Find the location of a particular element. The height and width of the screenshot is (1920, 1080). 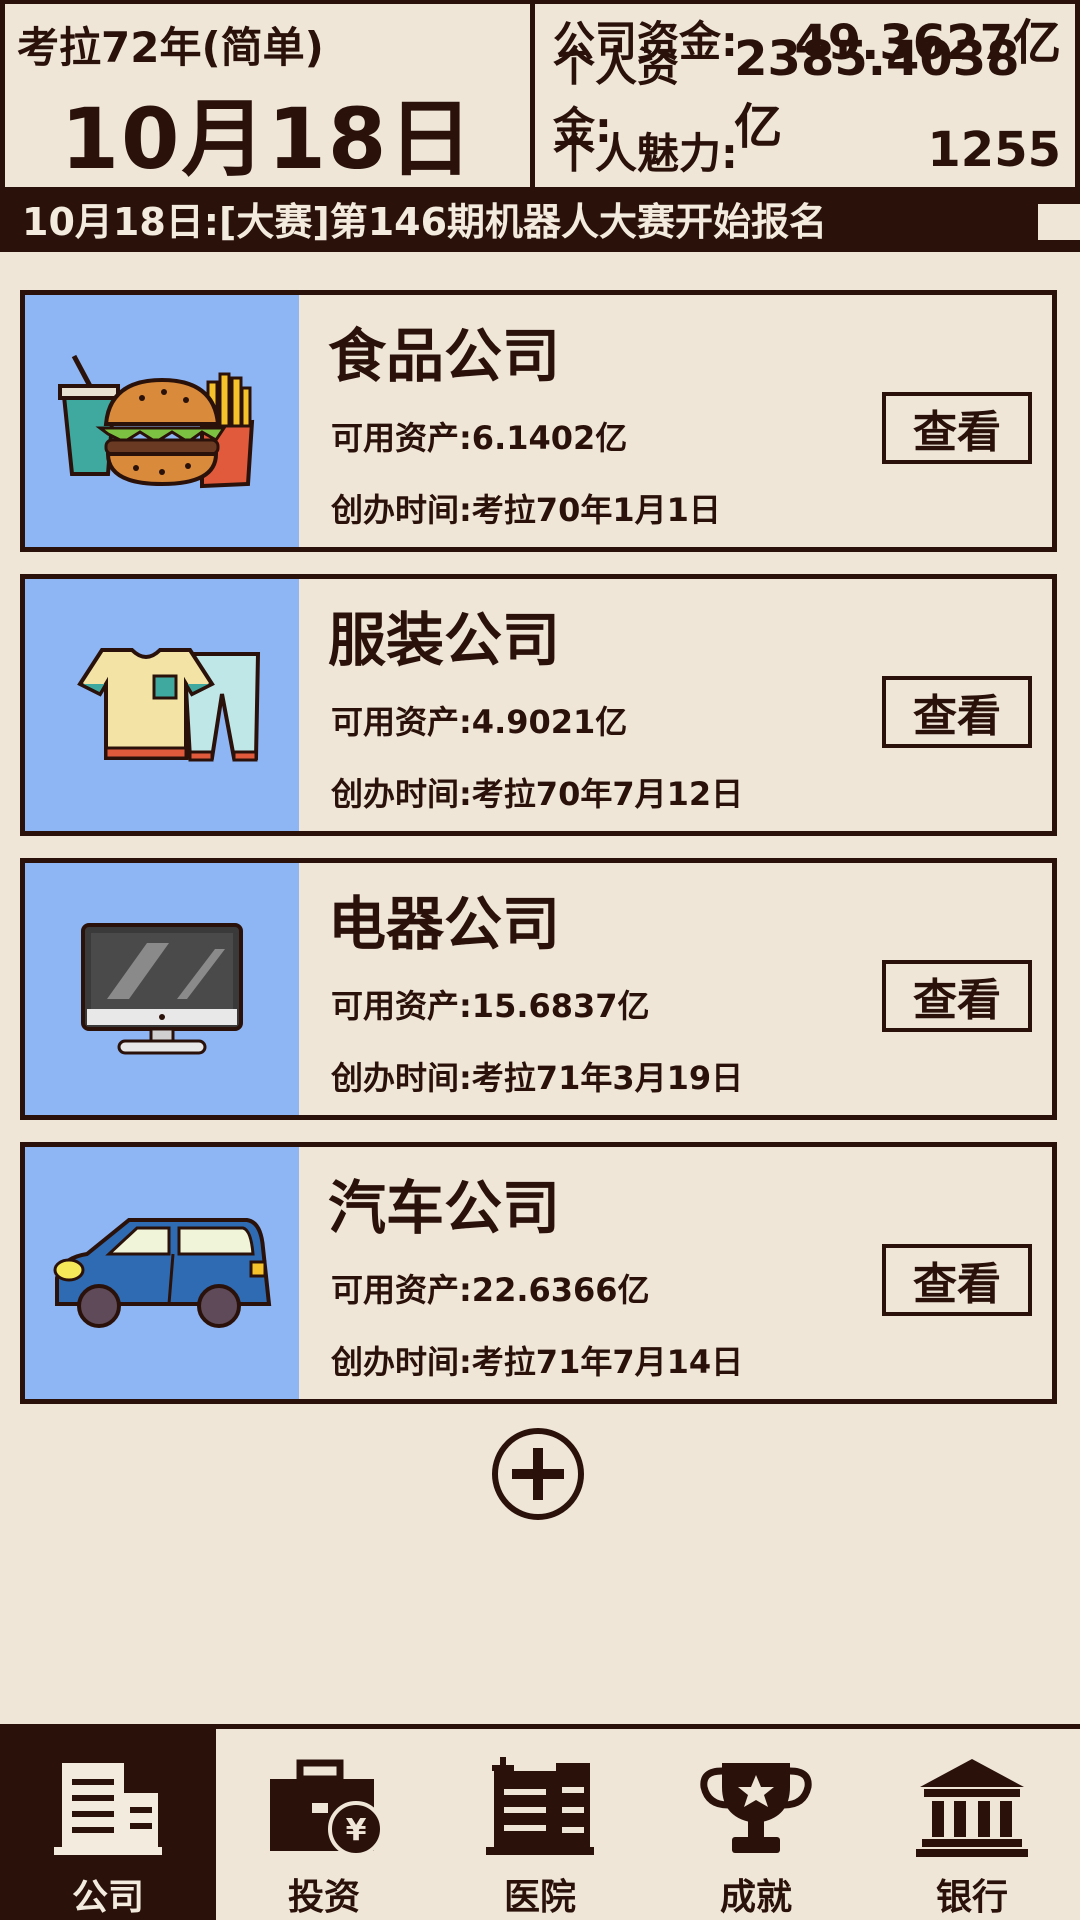

car-icon is located at coordinates (162, 1273).